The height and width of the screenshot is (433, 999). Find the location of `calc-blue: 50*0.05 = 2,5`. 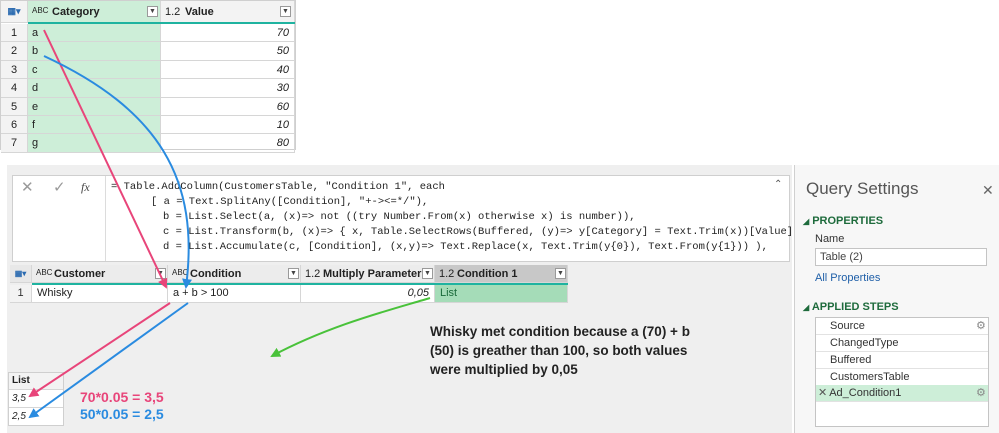

calc-blue: 50*0.05 = 2,5 is located at coordinates (122, 414).